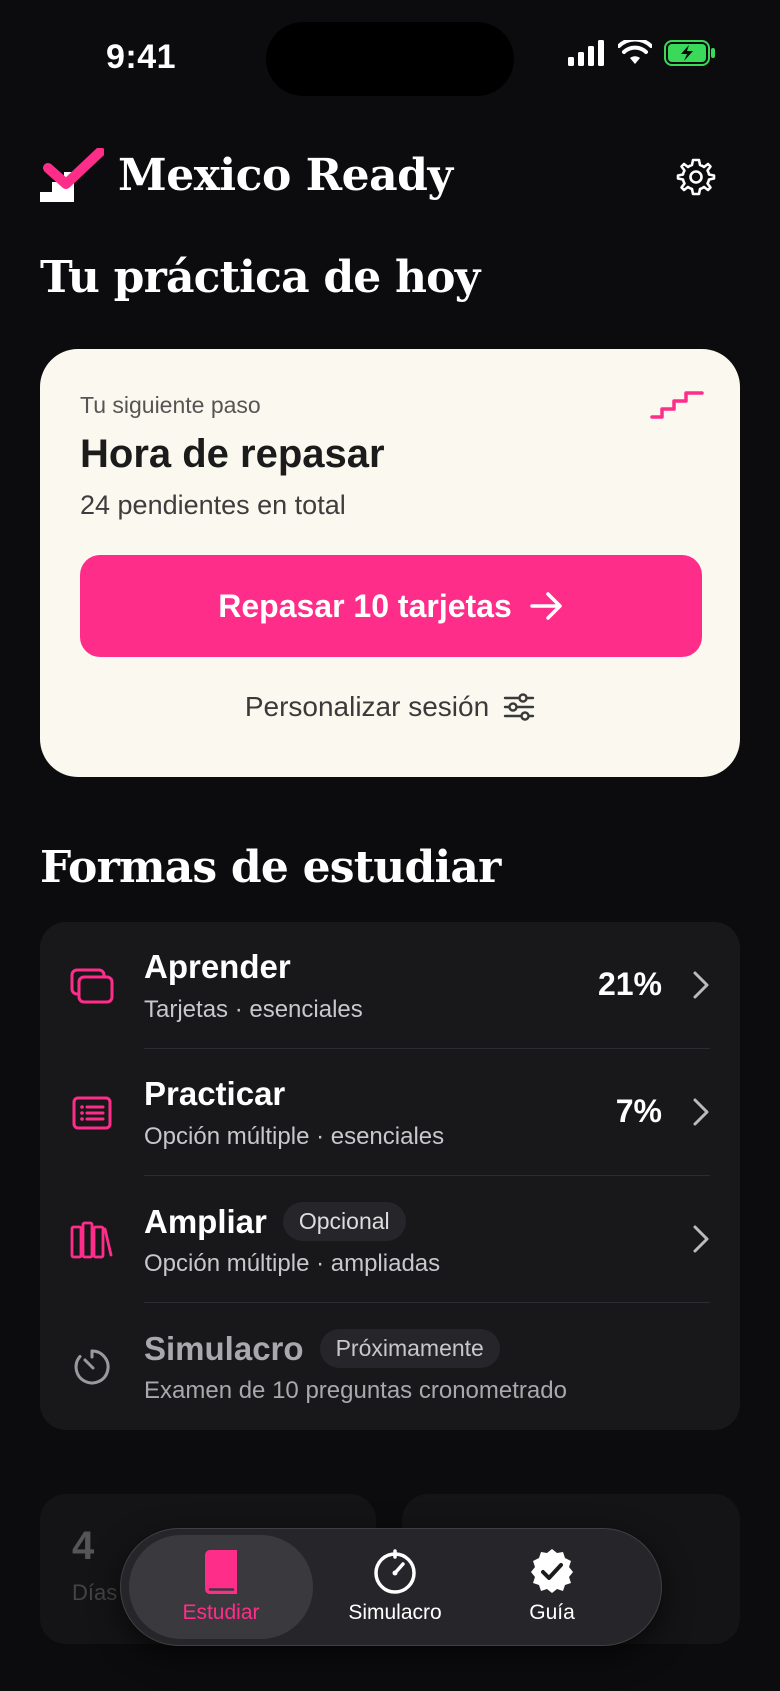 The width and height of the screenshot is (780, 1691). Describe the element at coordinates (92, 986) in the screenshot. I see `cards-icon` at that location.